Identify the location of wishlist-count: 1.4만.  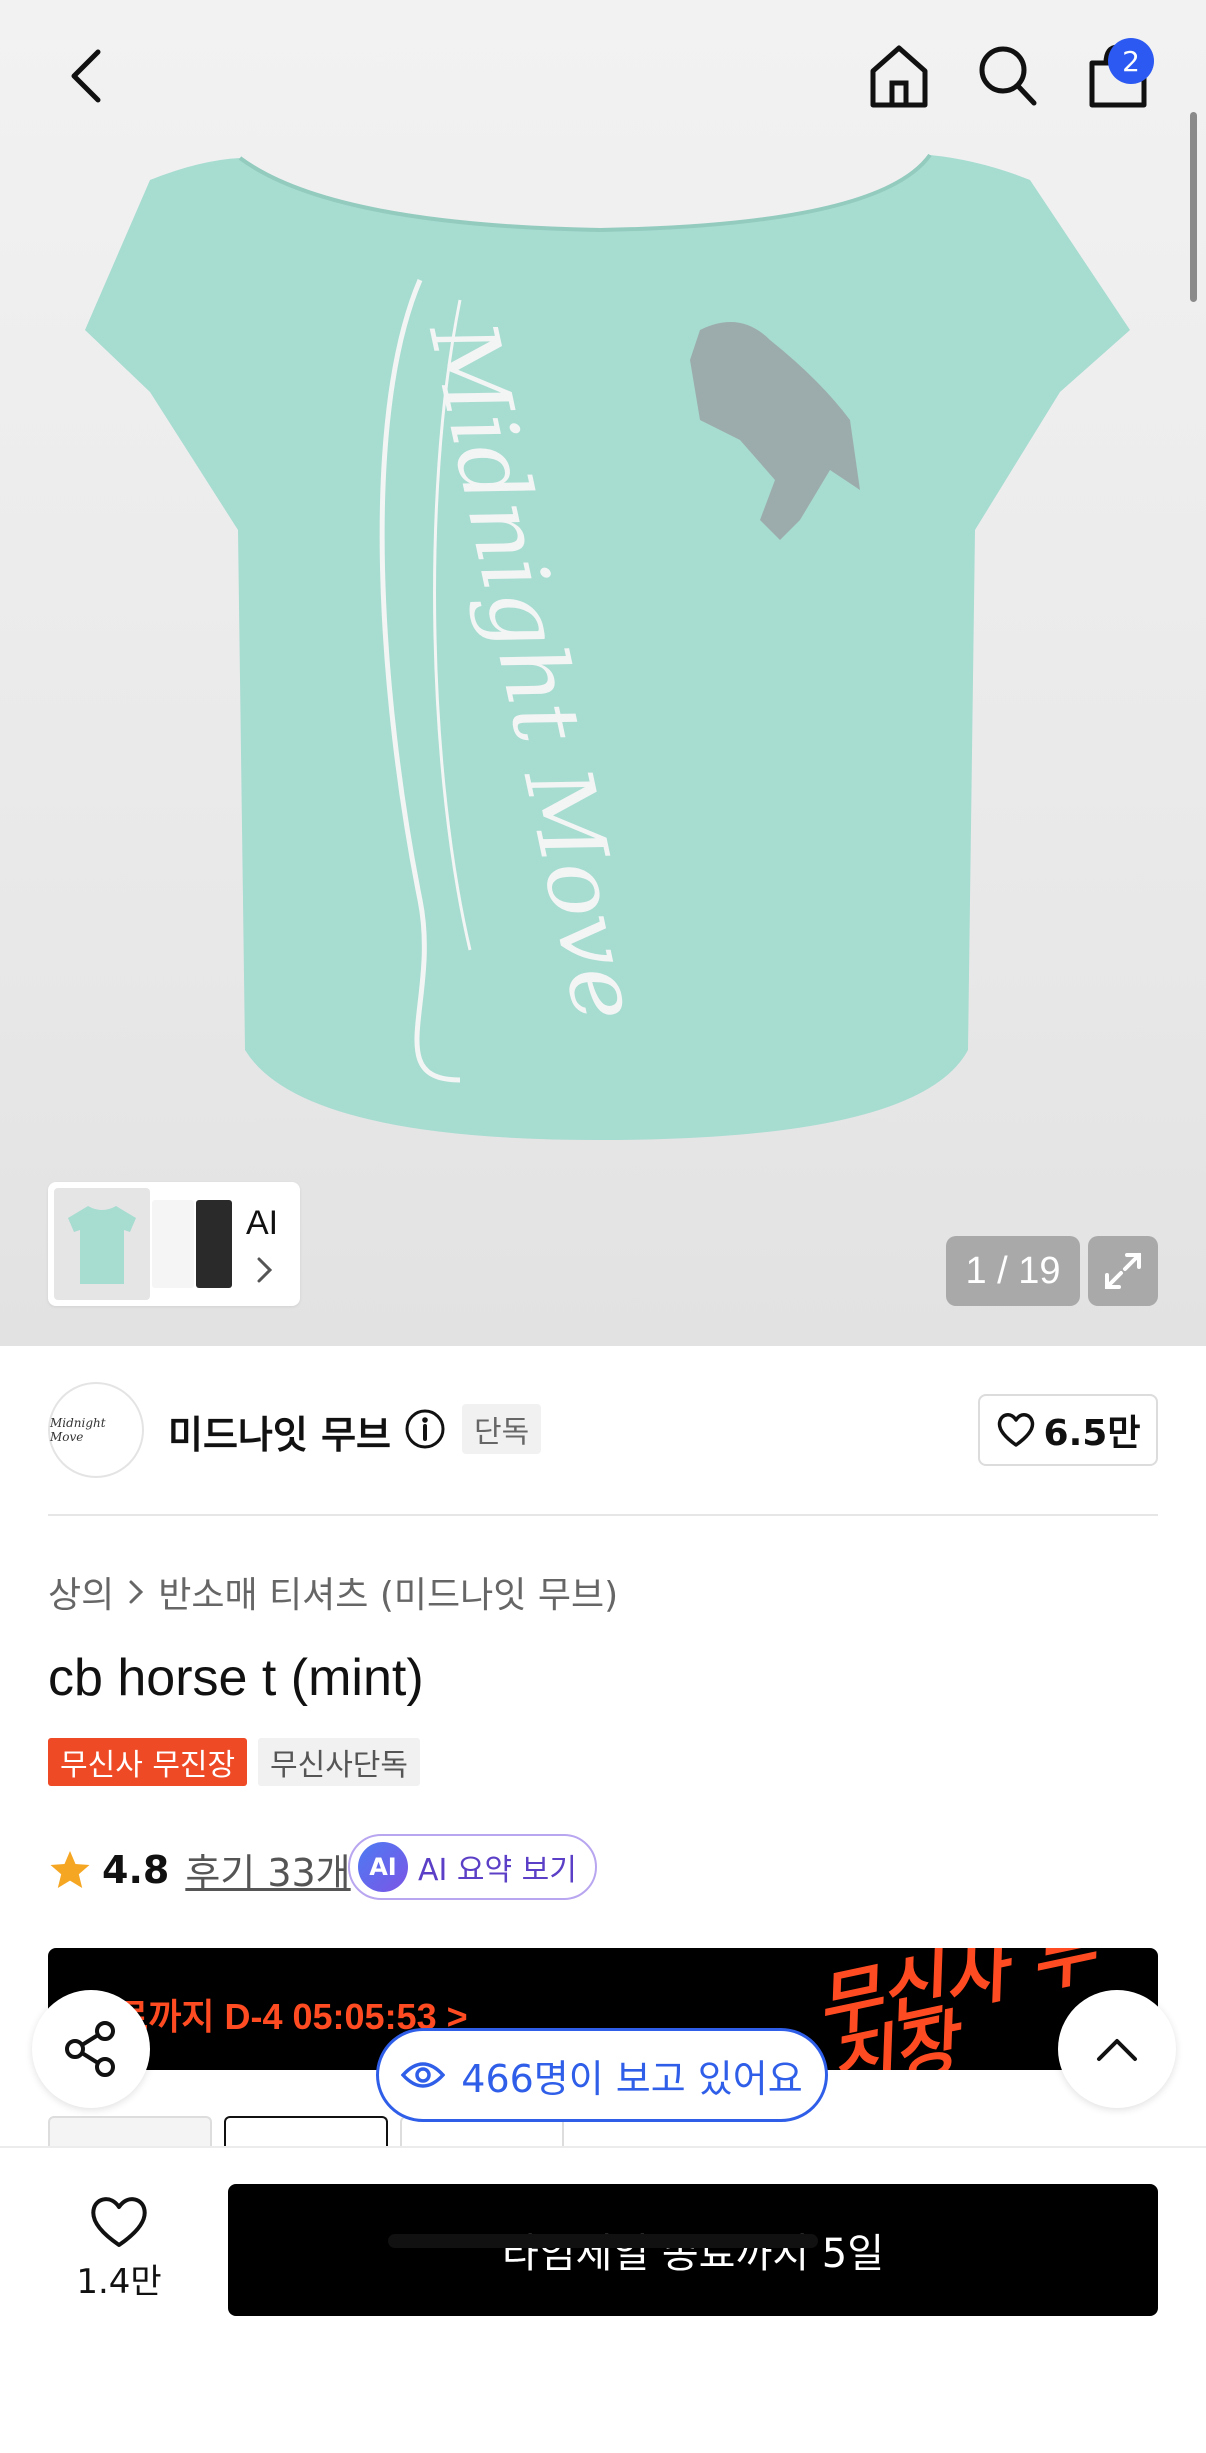
(119, 2282).